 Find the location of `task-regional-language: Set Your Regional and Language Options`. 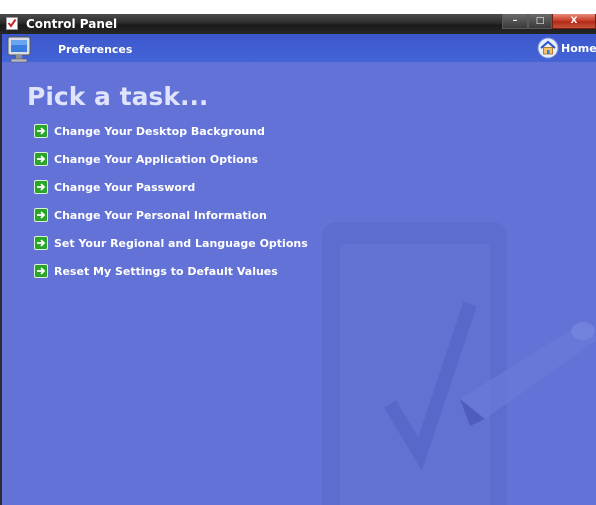

task-regional-language: Set Your Regional and Language Options is located at coordinates (171, 243).